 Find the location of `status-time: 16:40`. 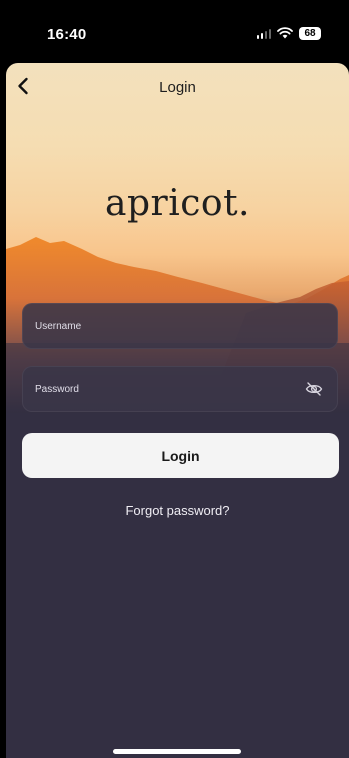

status-time: 16:40 is located at coordinates (67, 34).